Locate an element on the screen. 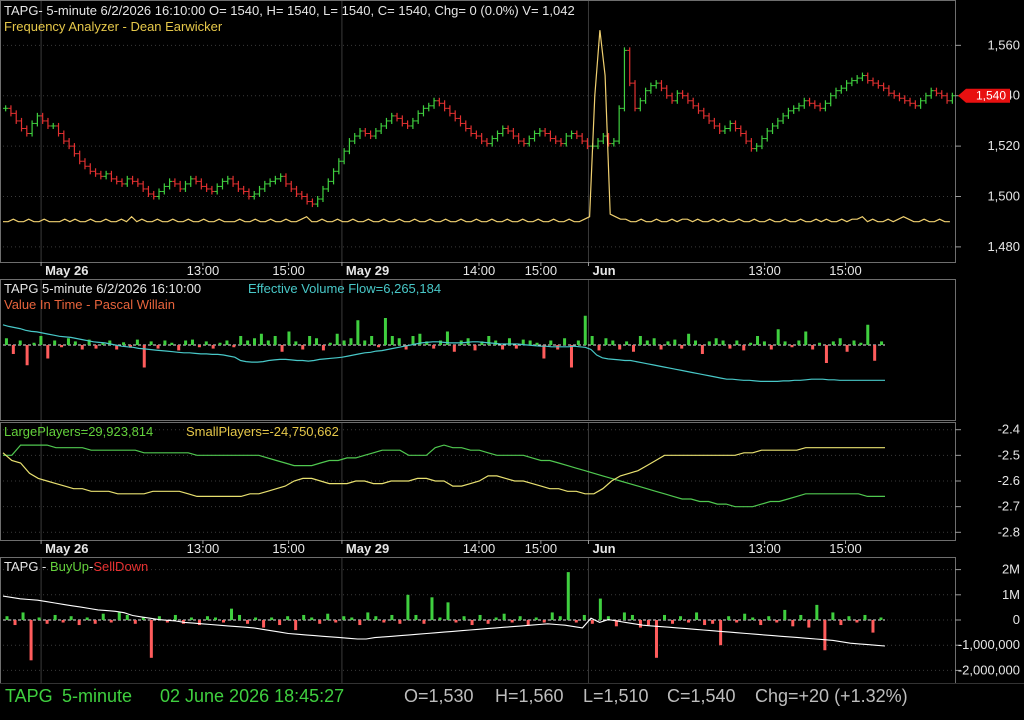 The width and height of the screenshot is (1024, 720). status-change: Chg=+20 (+1.32%) is located at coordinates (831, 696).